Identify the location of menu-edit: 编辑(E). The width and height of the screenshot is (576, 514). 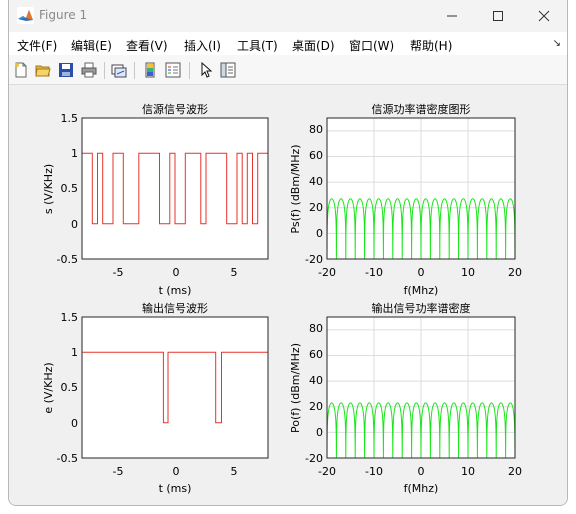
(91, 45).